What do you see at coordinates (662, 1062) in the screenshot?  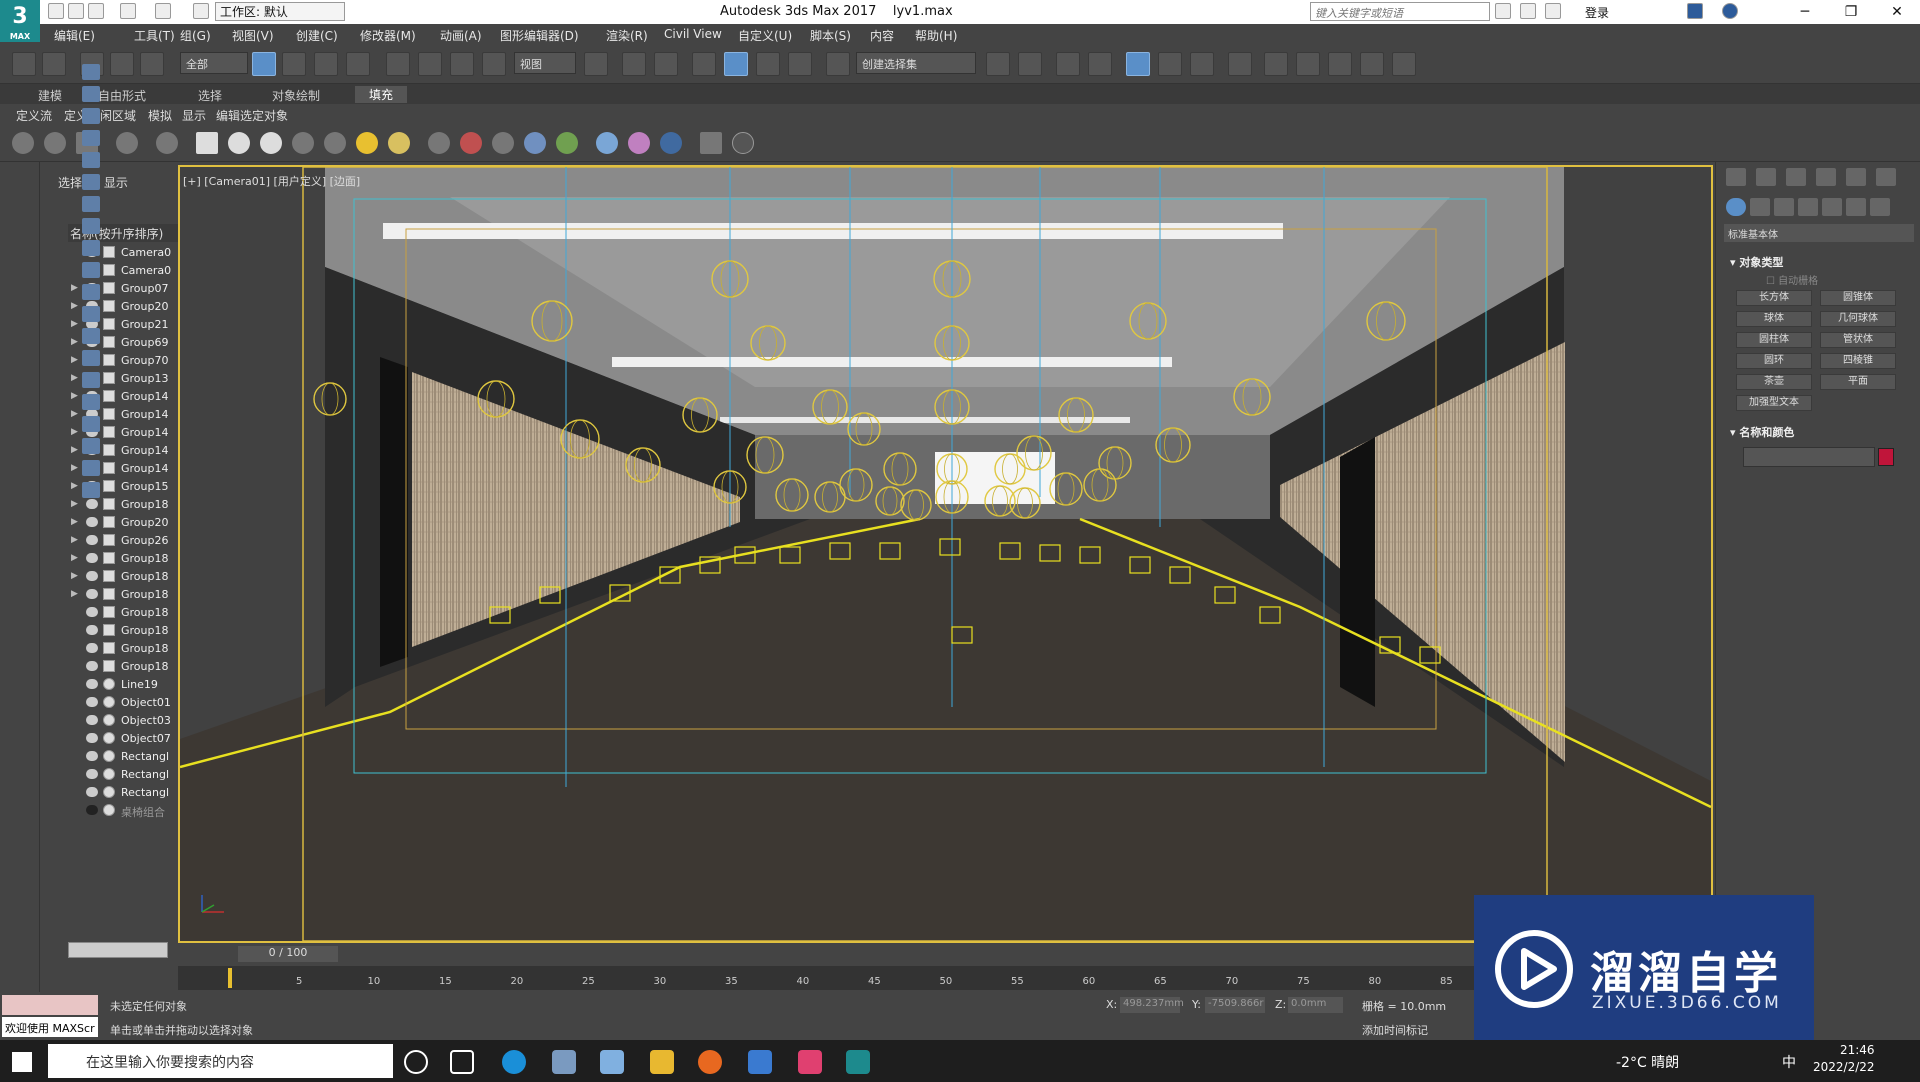 I see `file-explorer-icon` at bounding box center [662, 1062].